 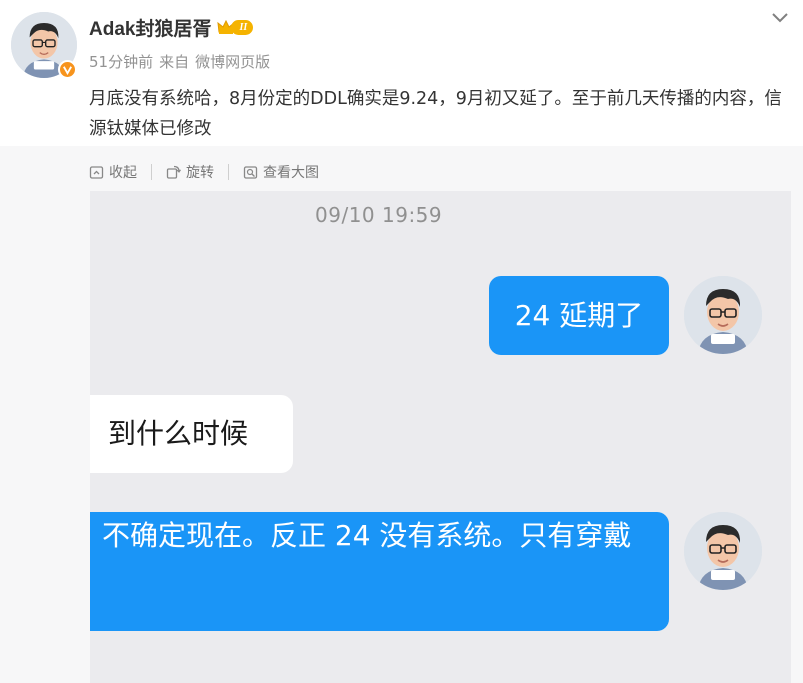 What do you see at coordinates (200, 173) in the screenshot?
I see `rotate-label: 旋转` at bounding box center [200, 173].